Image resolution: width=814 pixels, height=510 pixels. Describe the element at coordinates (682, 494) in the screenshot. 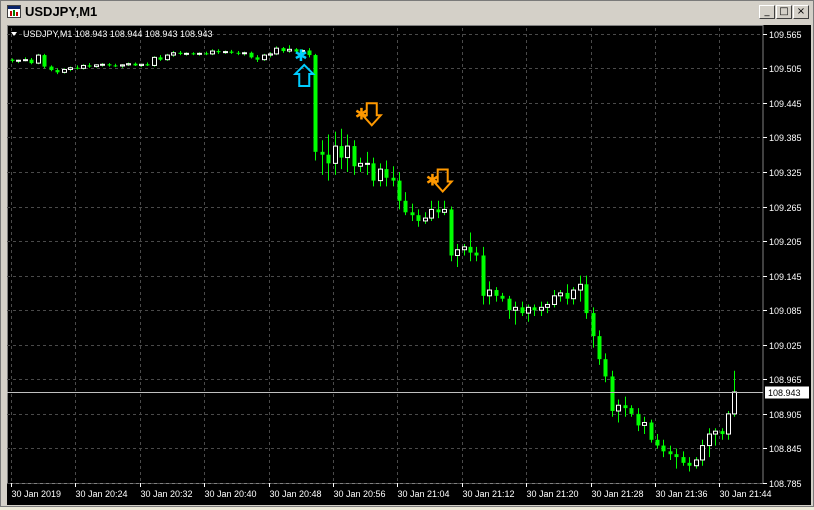

I see `time-label: 30 Jan 21:36` at that location.